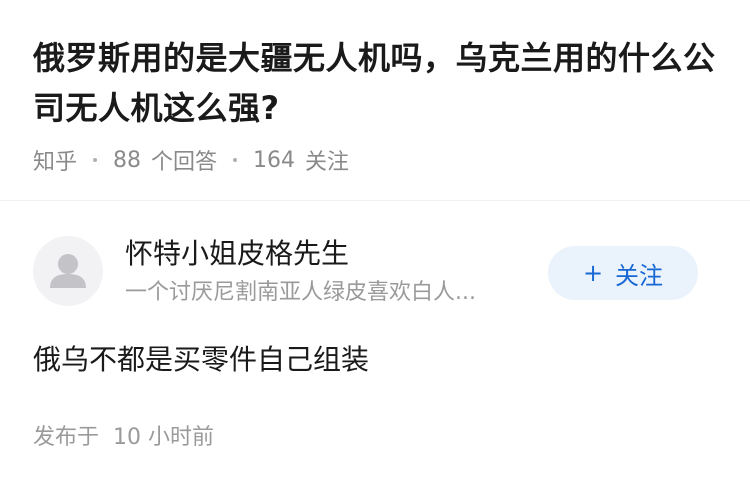 This screenshot has height=490, width=750. Describe the element at coordinates (127, 160) in the screenshot. I see `answers-count: 88` at that location.